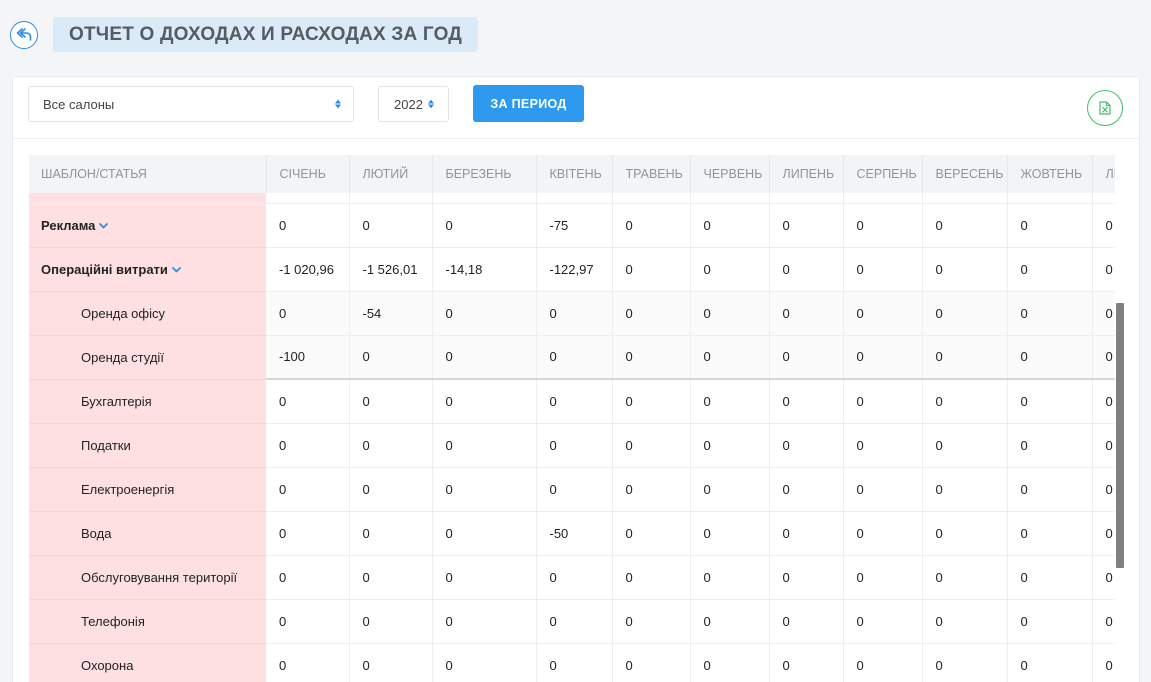 This screenshot has width=1151, height=682. Describe the element at coordinates (965, 174) in the screenshot. I see `column-header: ВЕРЕСЕНЬ` at that location.